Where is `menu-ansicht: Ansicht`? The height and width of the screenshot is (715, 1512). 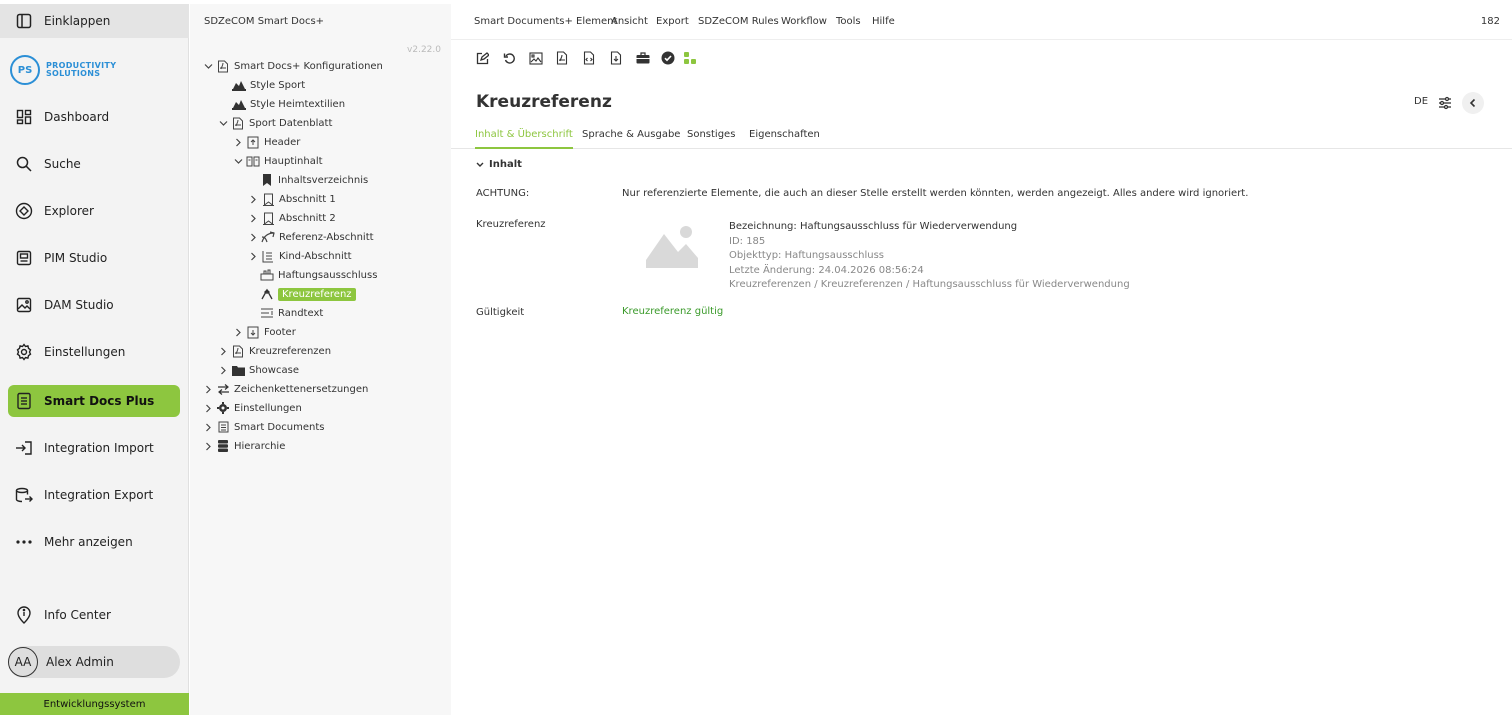
menu-ansicht: Ansicht is located at coordinates (629, 21).